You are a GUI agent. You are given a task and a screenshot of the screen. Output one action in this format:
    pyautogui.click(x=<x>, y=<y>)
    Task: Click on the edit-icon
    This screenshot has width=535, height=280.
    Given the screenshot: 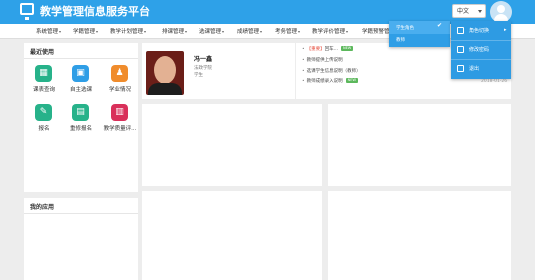 What is the action you would take?
    pyautogui.click(x=460, y=49)
    